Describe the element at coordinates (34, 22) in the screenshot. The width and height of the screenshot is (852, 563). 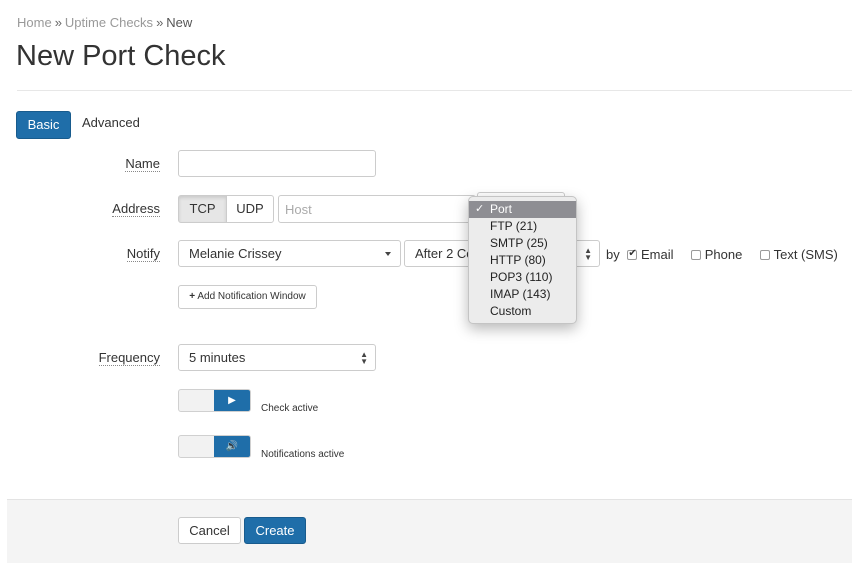
I see `breadcrumb-home-link: Home` at that location.